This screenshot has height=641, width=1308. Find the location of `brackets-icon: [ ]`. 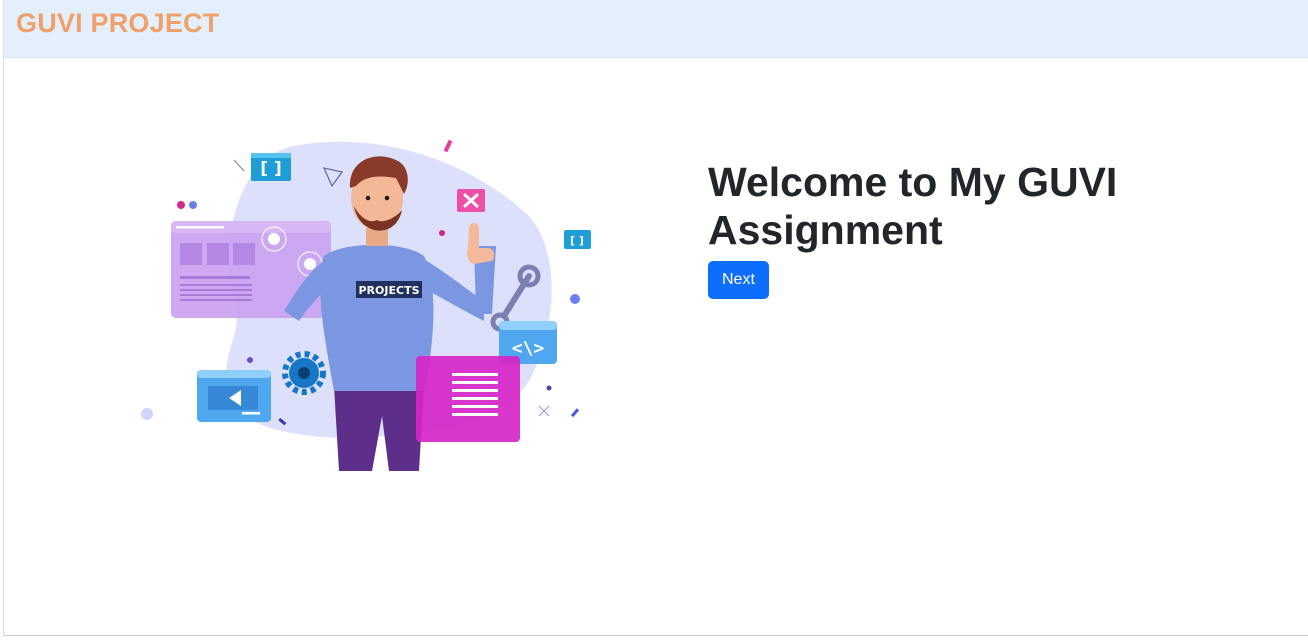

brackets-icon: [ ] is located at coordinates (271, 167).